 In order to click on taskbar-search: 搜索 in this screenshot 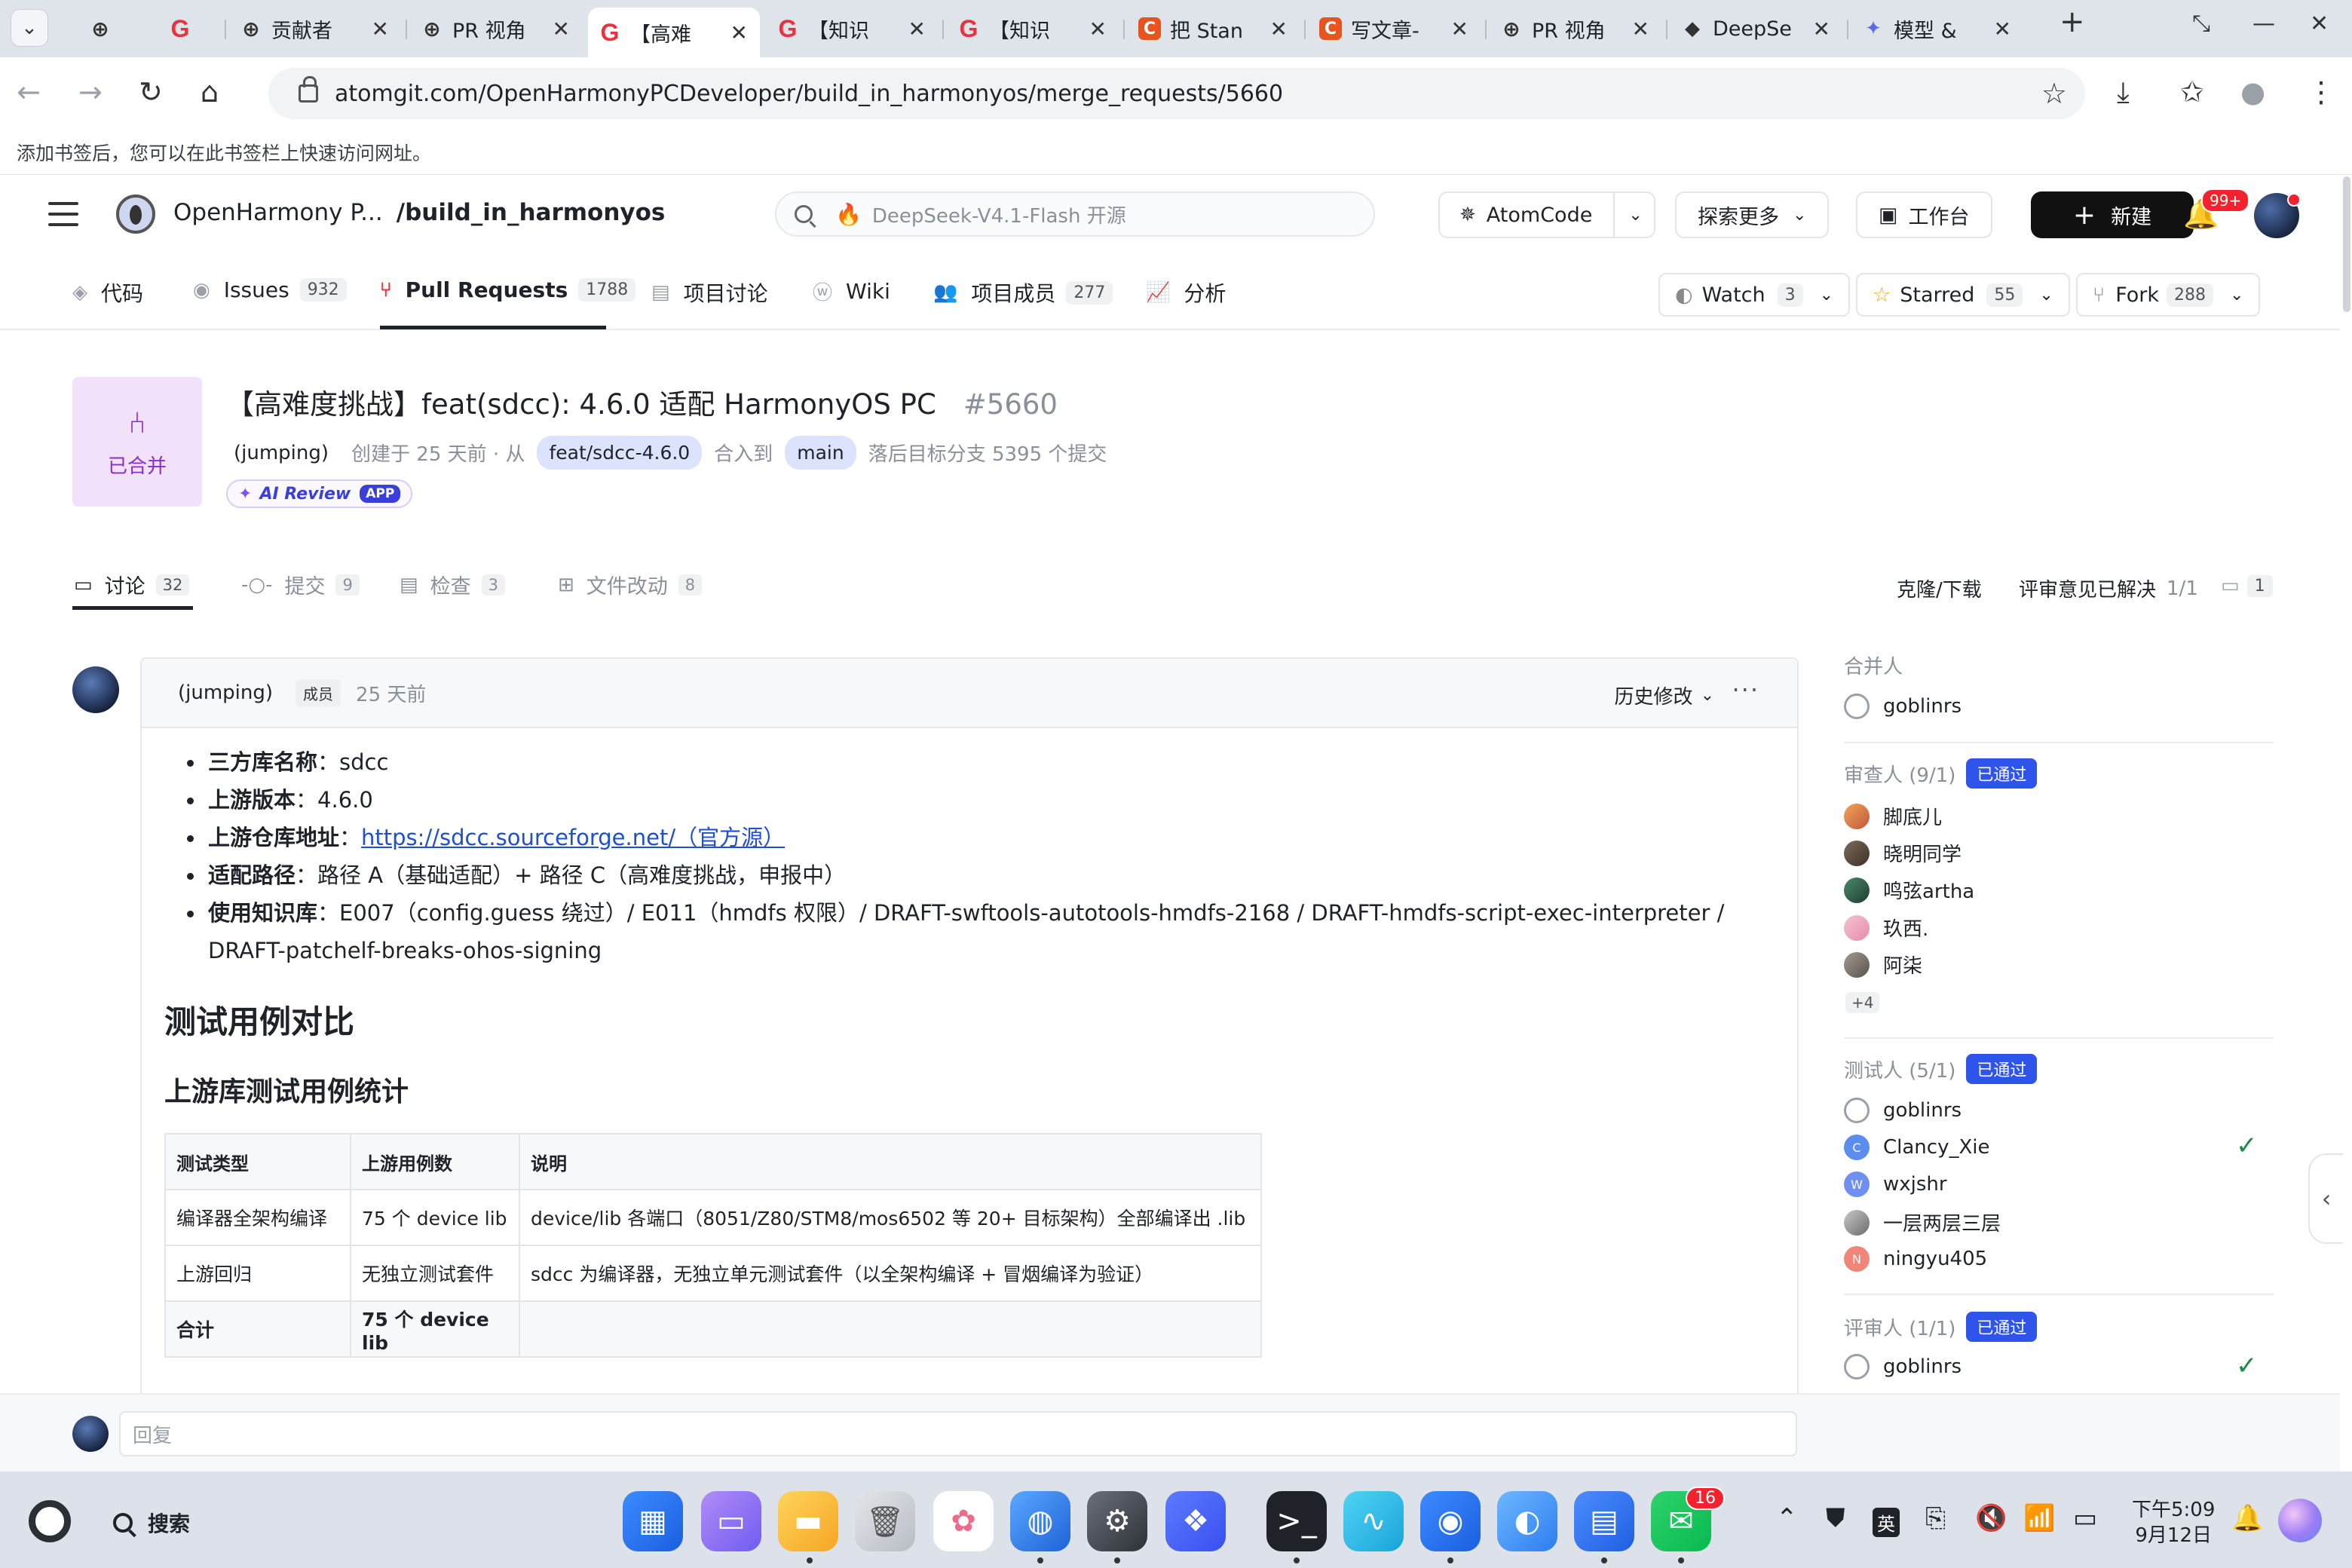, I will do `click(151, 1523)`.